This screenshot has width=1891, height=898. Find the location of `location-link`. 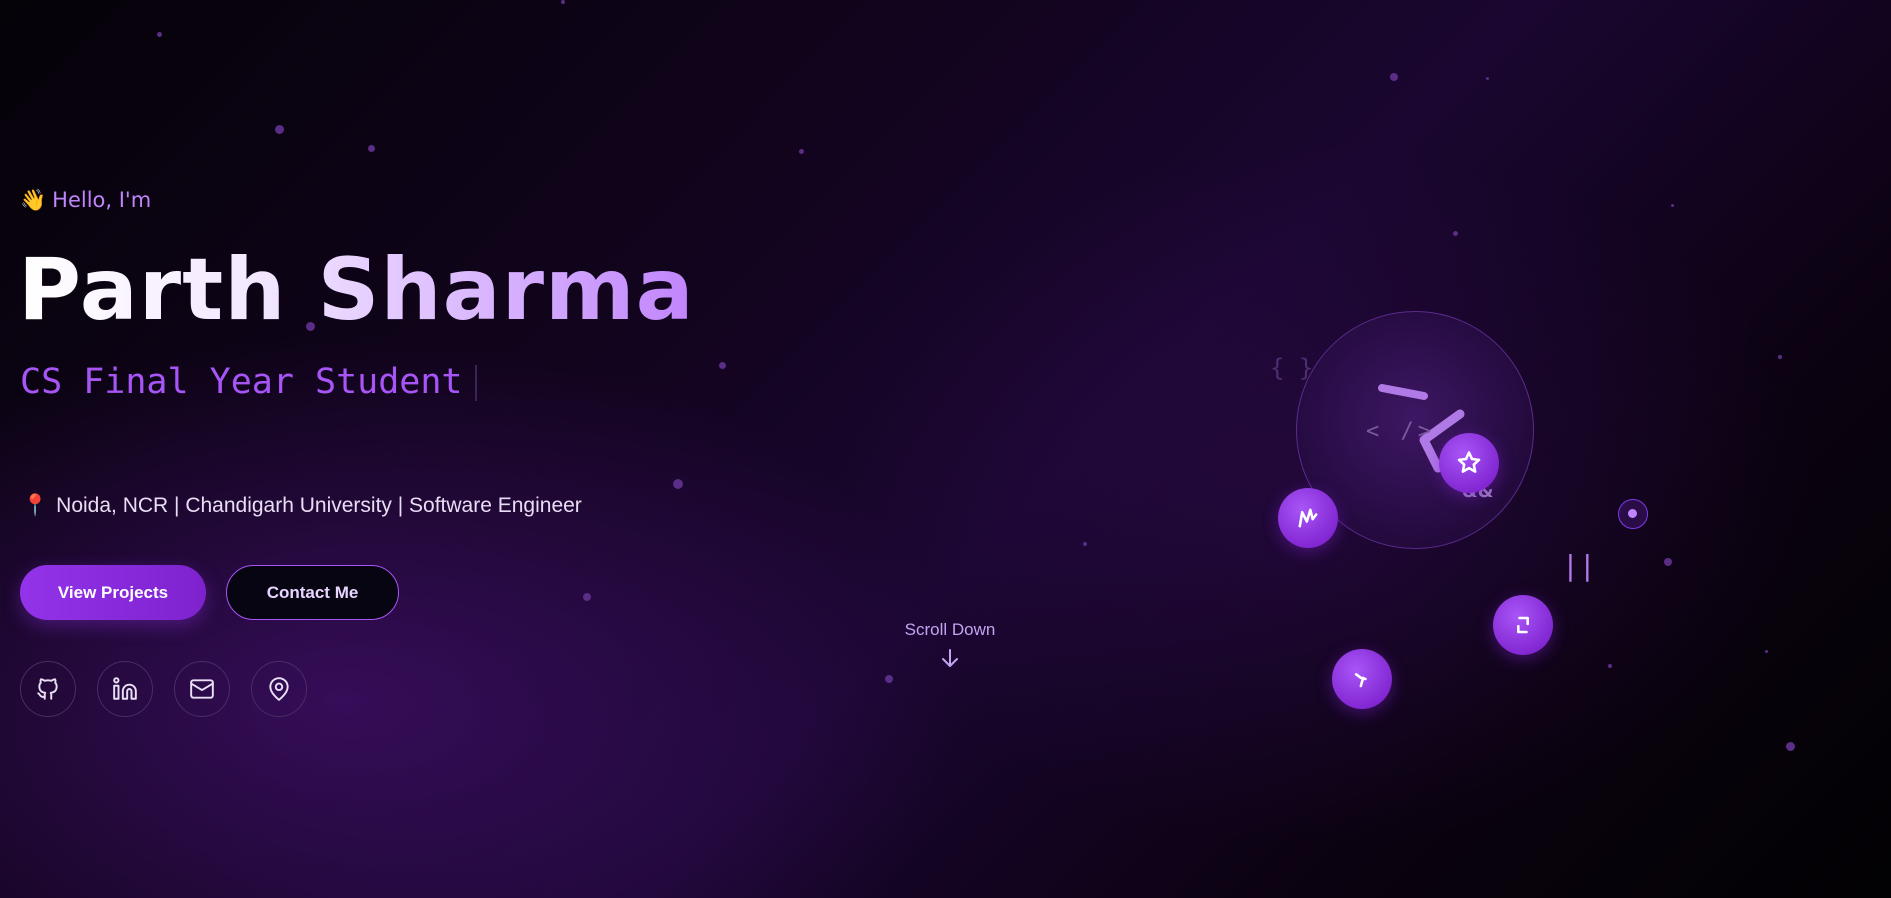

location-link is located at coordinates (279, 689).